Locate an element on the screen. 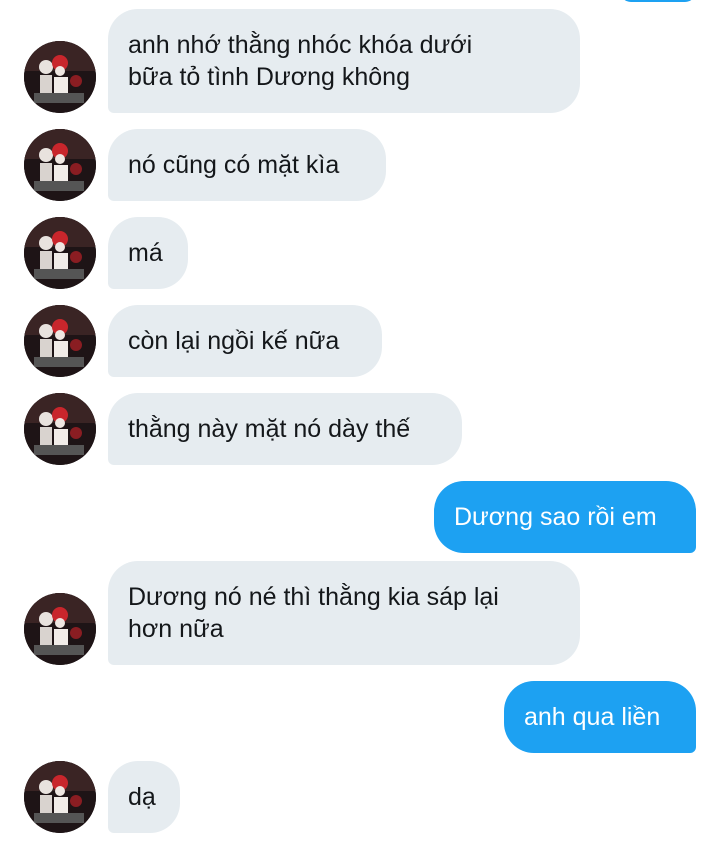  message-bubble-incoming: nó cũng có mặt kìa is located at coordinates (247, 165).